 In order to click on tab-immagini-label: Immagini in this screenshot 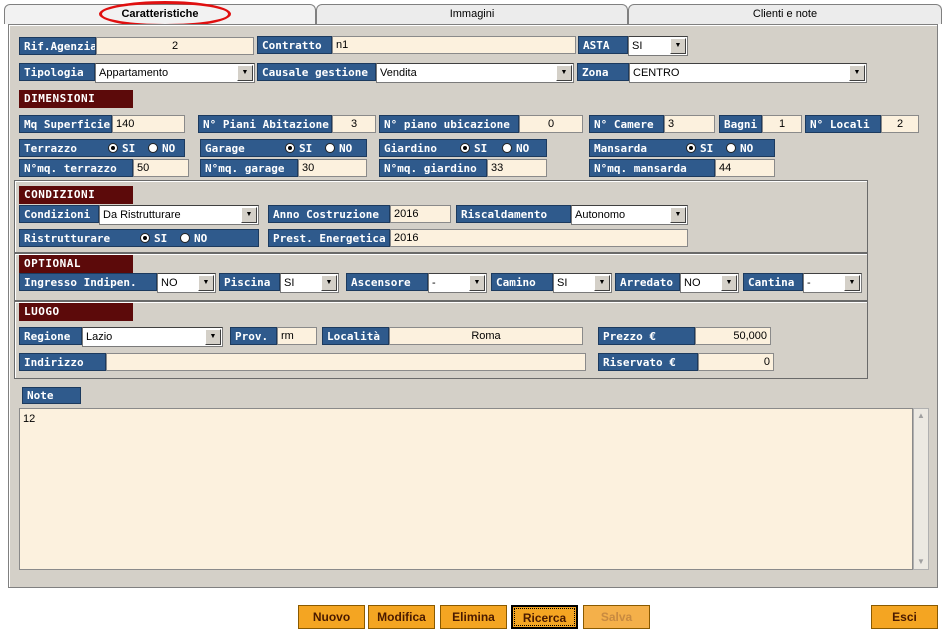, I will do `click(472, 14)`.